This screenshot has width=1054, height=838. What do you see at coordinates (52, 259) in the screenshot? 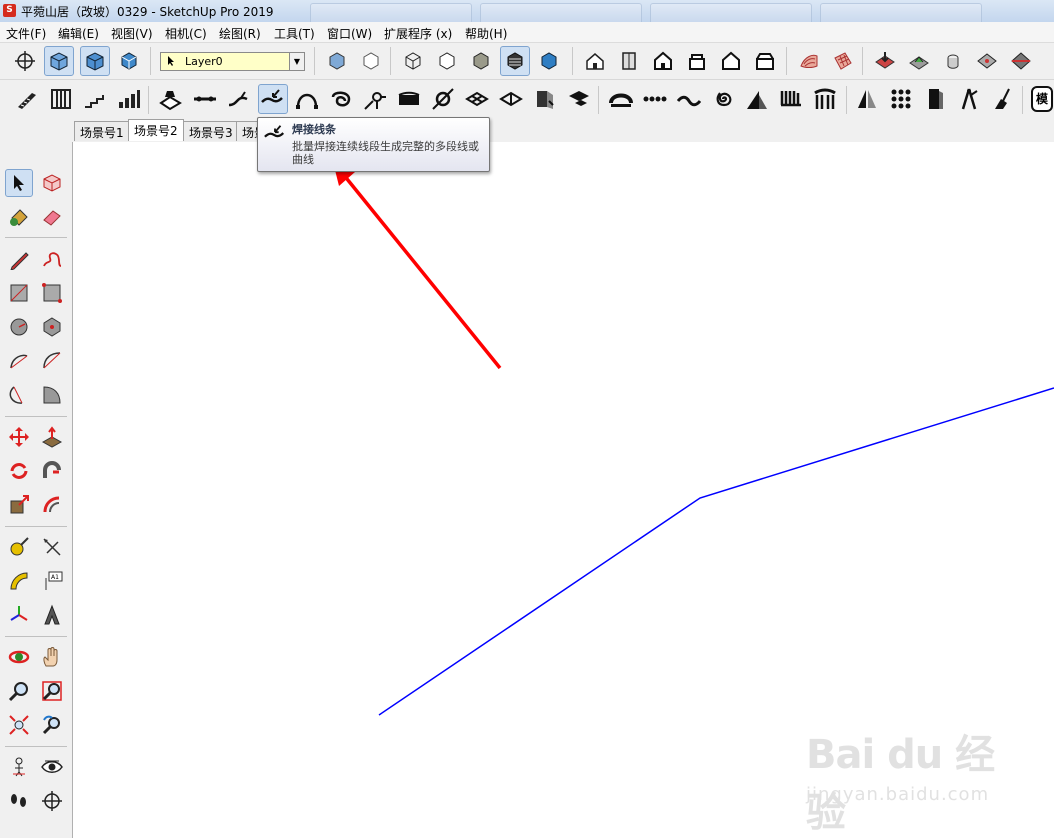
I see `freehand-icon` at bounding box center [52, 259].